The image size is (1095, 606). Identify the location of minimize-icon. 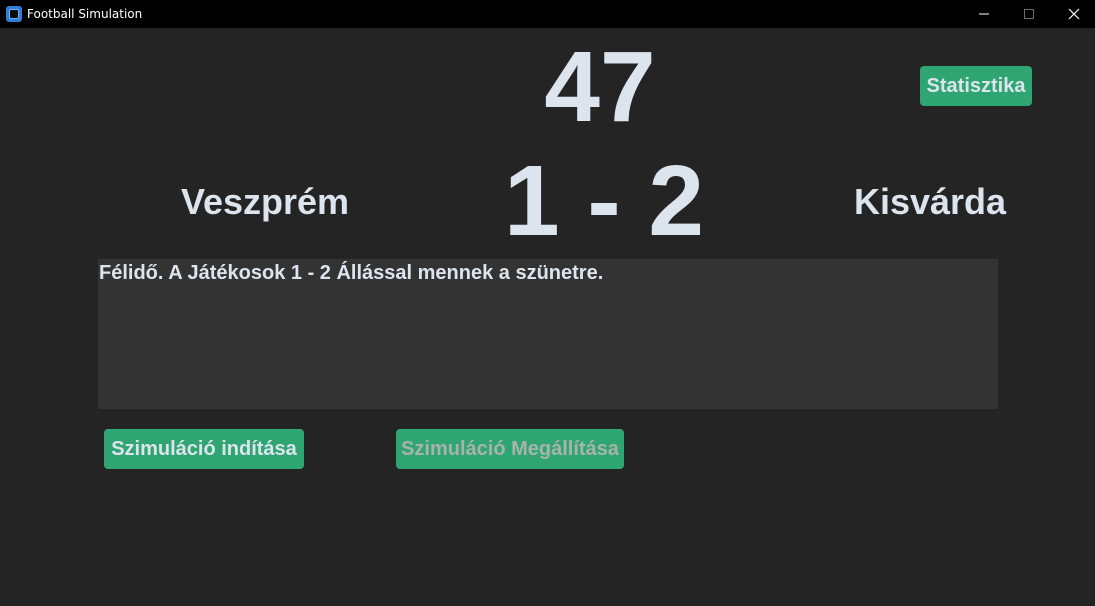
(984, 14).